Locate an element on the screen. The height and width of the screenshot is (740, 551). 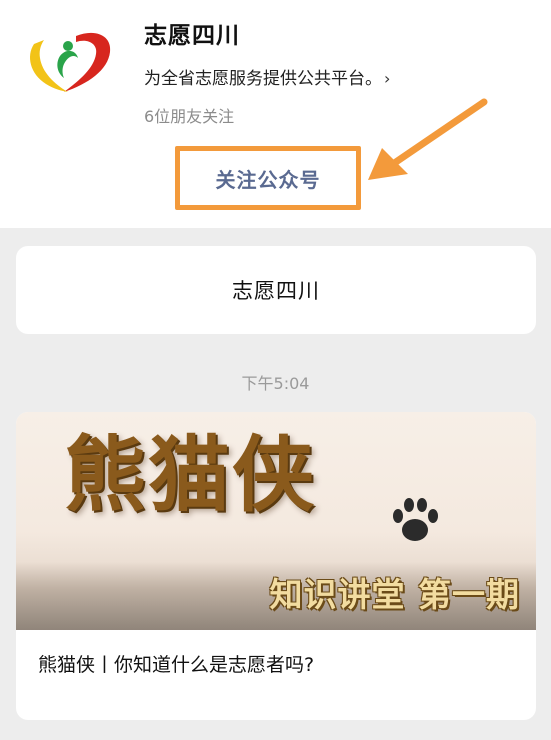
follow-account-button: 关注公众号 is located at coordinates (268, 178).